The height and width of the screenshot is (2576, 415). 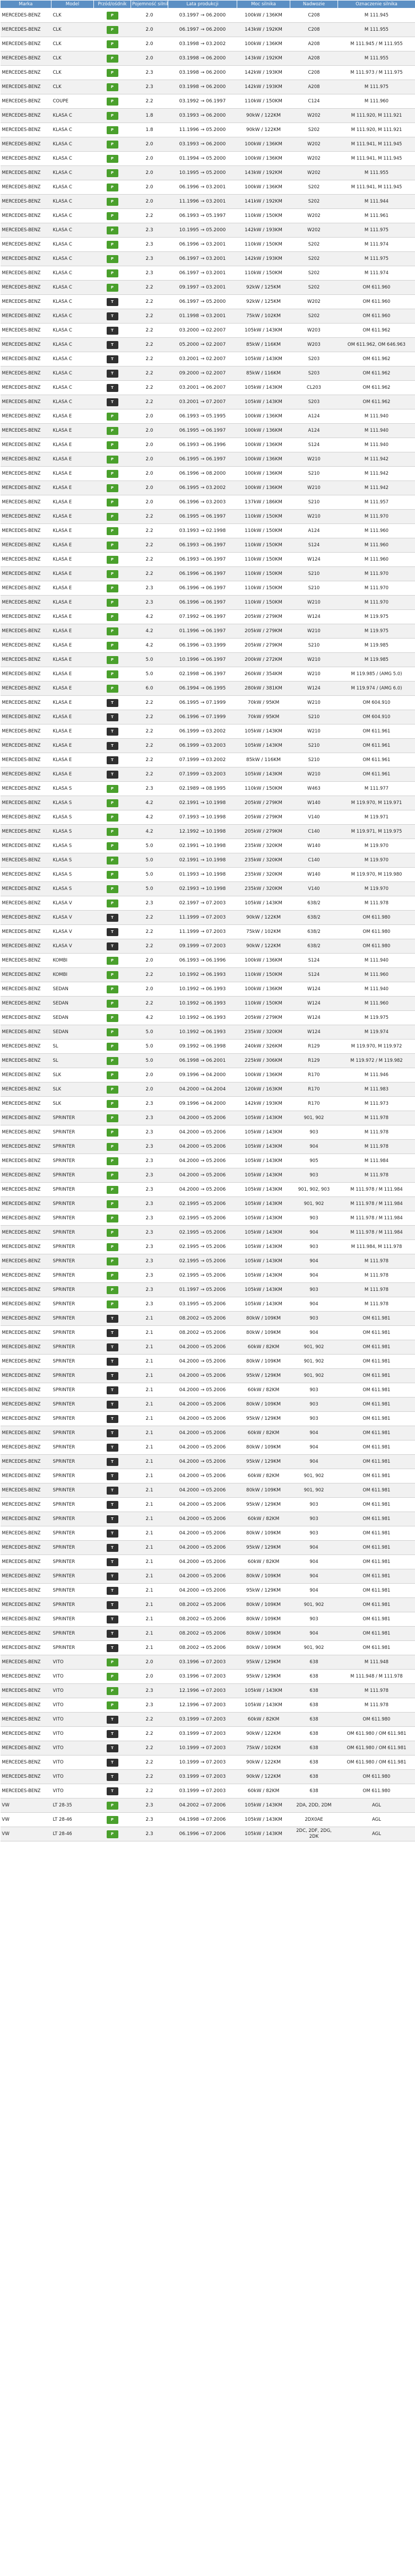 I want to click on cell-body: S202, so click(x=314, y=244).